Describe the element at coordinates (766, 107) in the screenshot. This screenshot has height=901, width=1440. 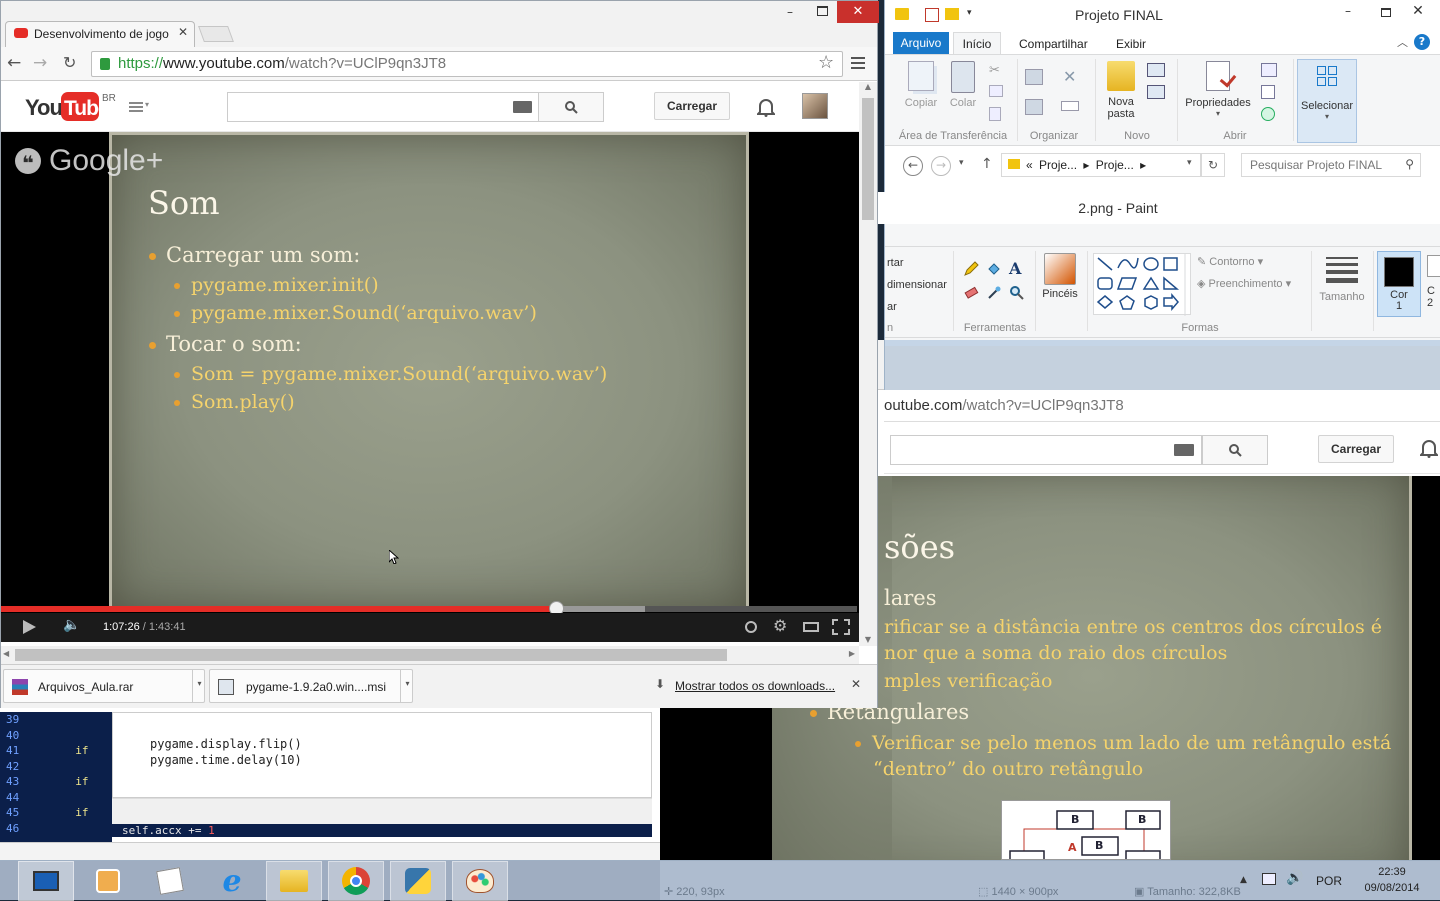
I see `notifications-bell-icon` at that location.